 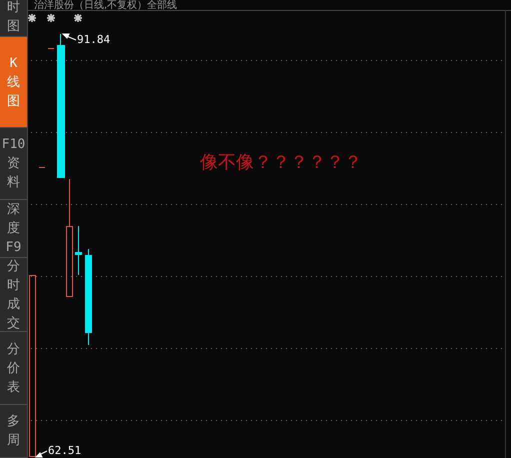 I want to click on annotation-text: 像不像？？？？？？, so click(x=281, y=162).